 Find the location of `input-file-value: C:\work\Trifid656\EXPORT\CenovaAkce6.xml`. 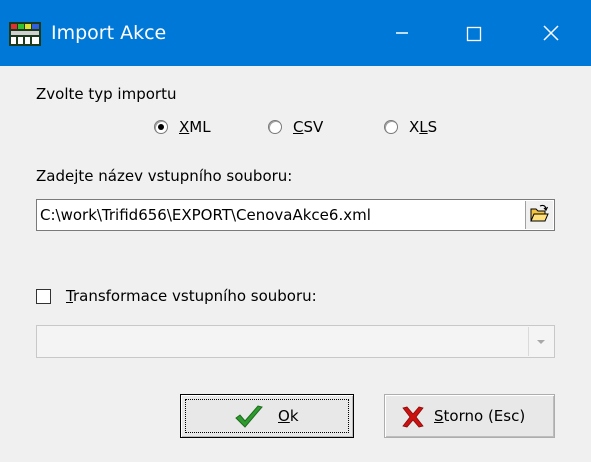

input-file-value: C:\work\Trifid656\EXPORT\CenovaAkce6.xml is located at coordinates (205, 215).